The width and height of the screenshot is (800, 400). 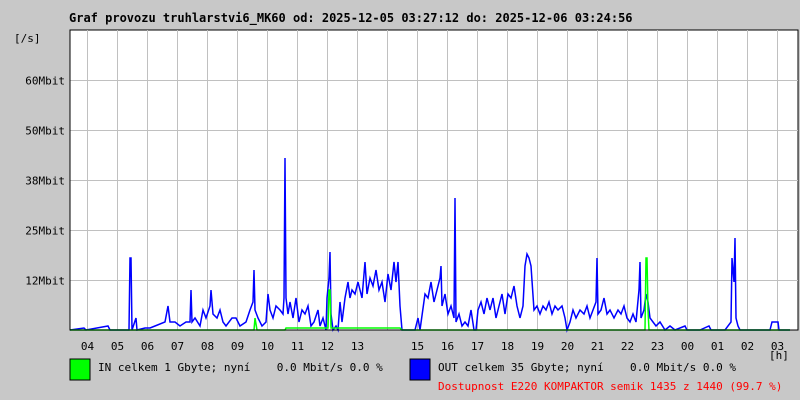 I want to click on x-tick-label: 16, so click(x=447, y=346).